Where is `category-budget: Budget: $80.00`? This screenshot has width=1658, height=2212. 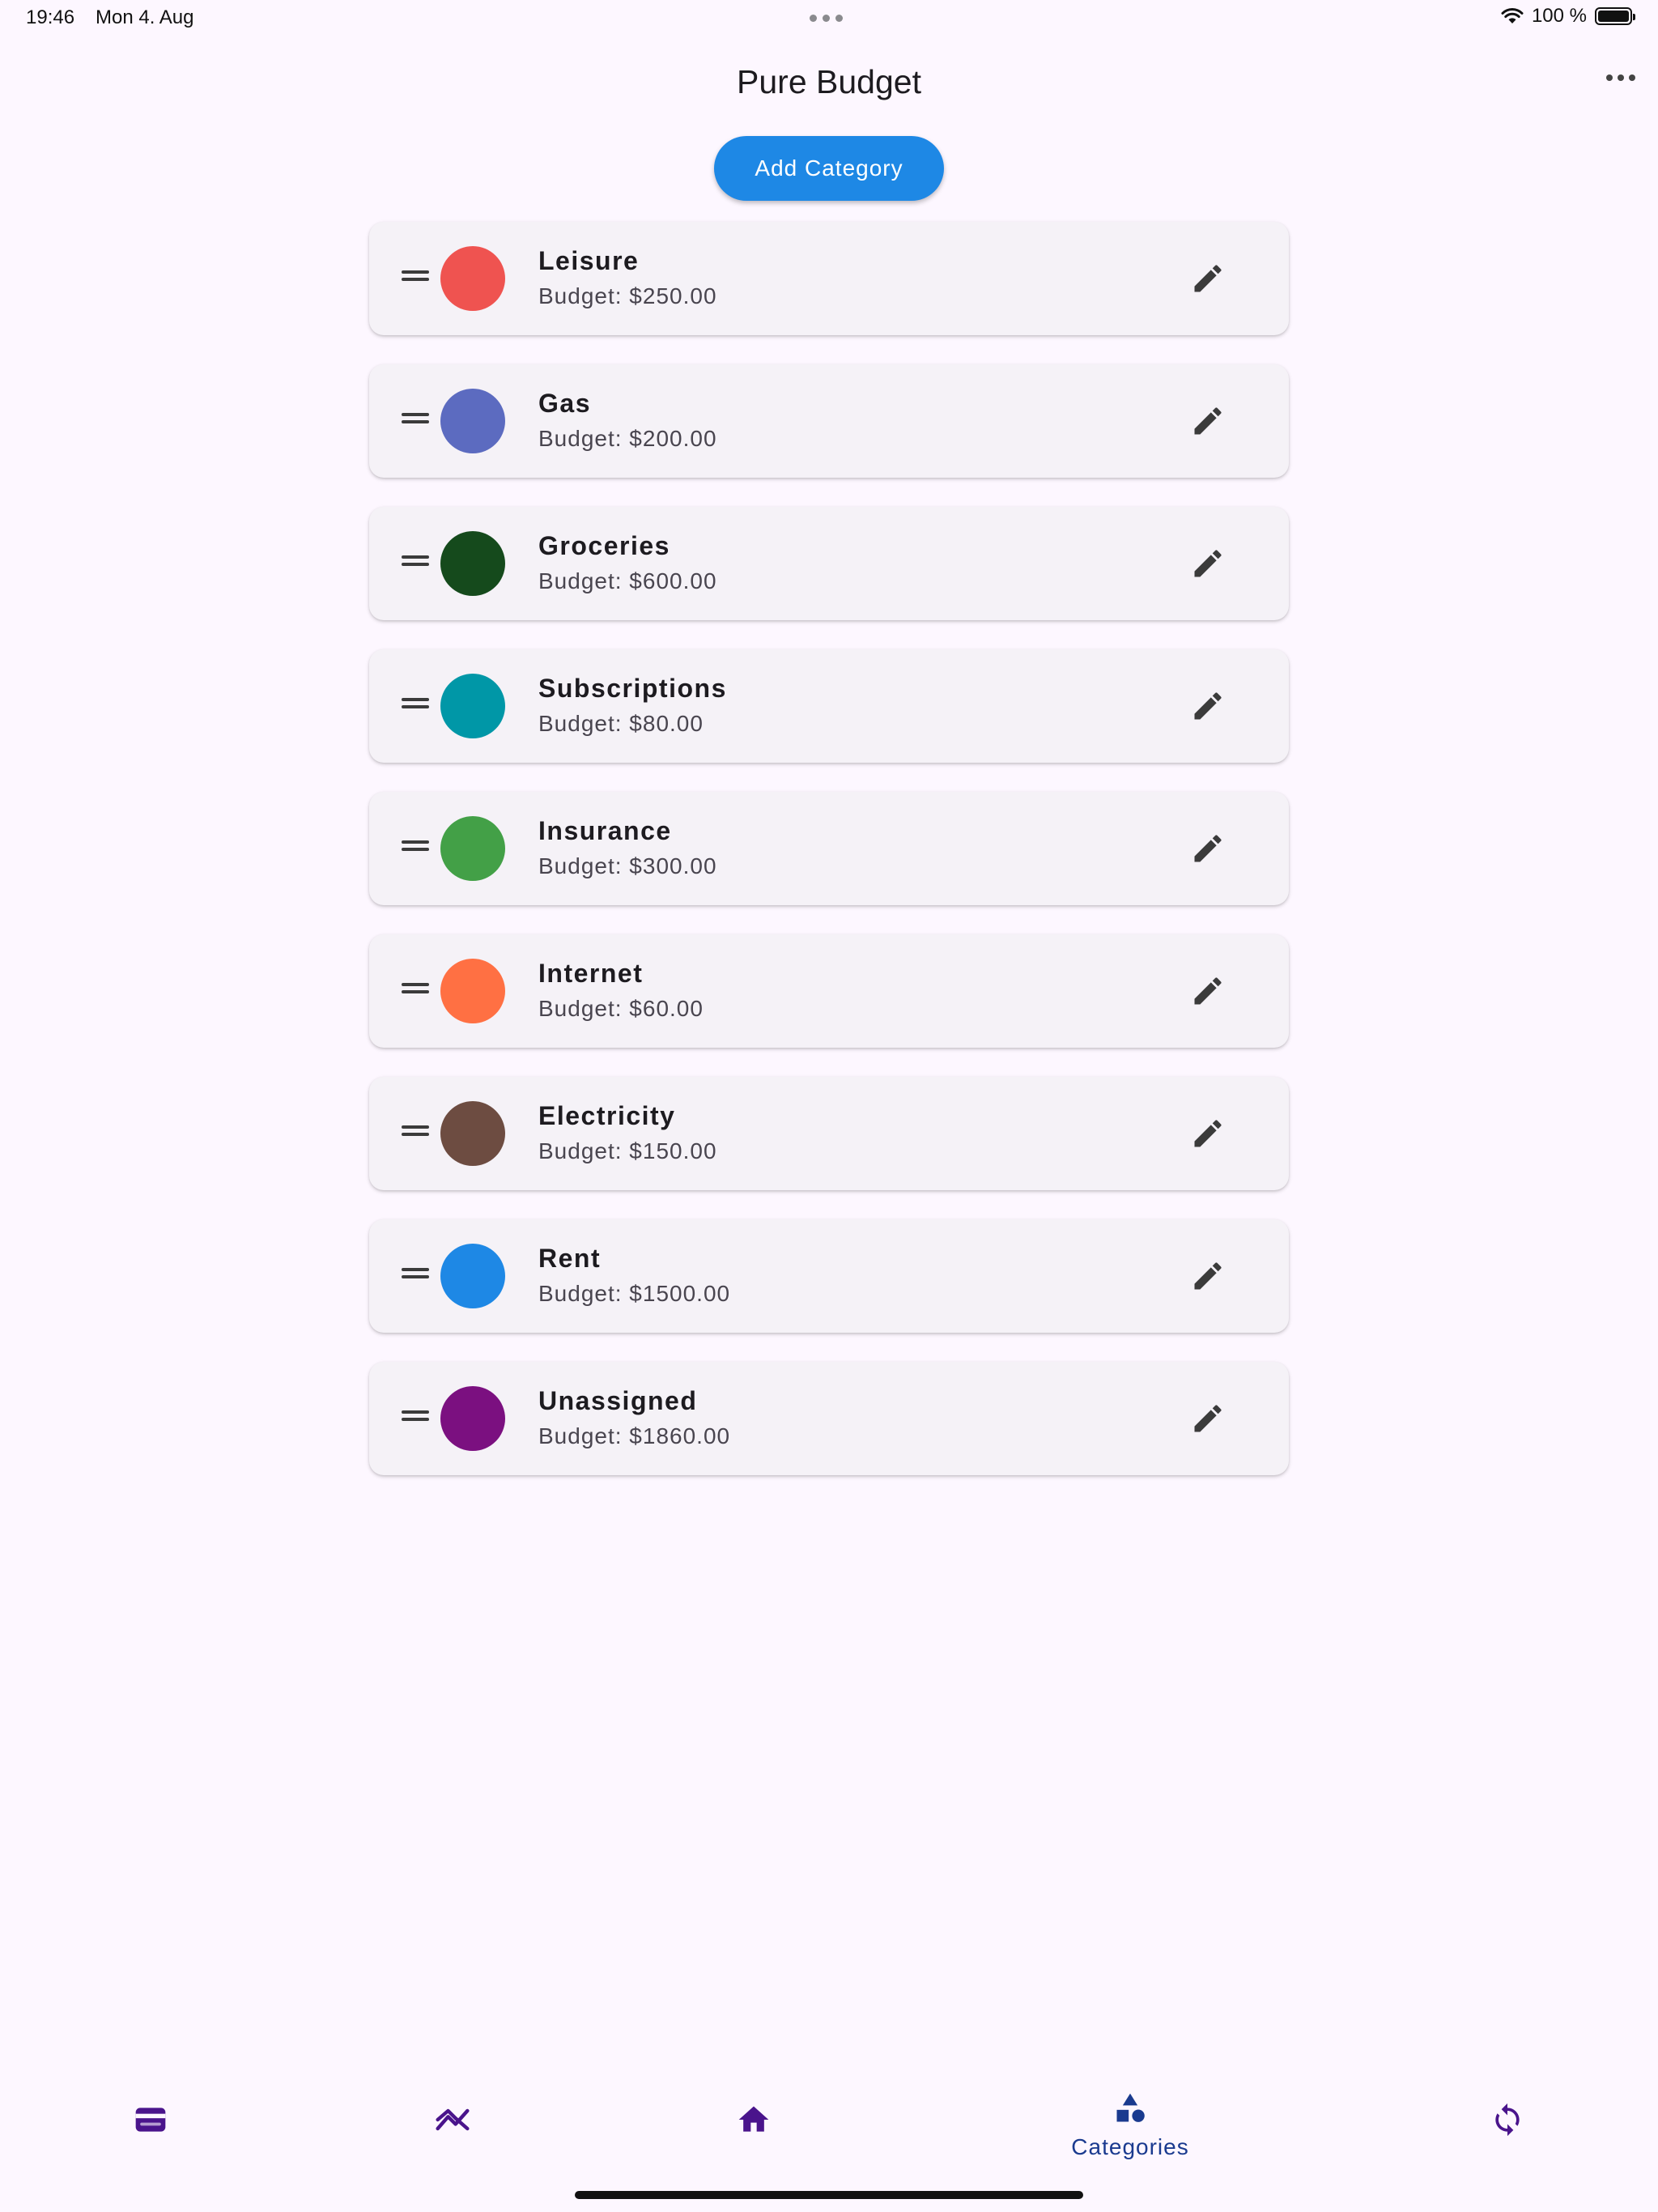
category-budget: Budget: $80.00 is located at coordinates (621, 724).